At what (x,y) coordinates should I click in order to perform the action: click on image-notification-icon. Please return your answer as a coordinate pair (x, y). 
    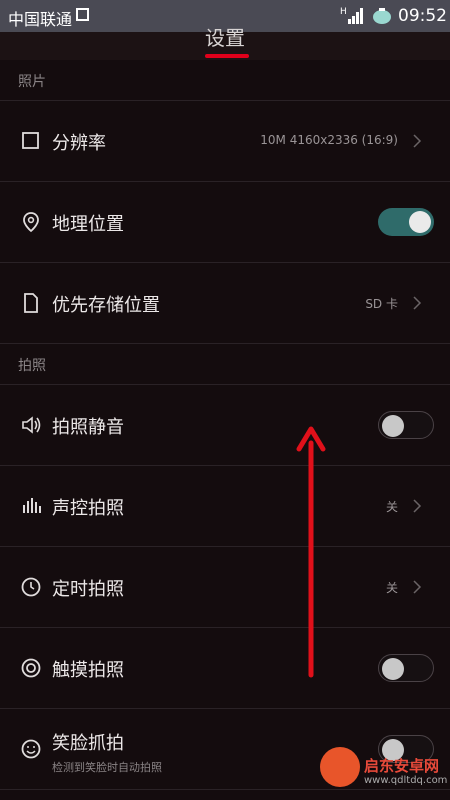
    Looking at the image, I should click on (82, 14).